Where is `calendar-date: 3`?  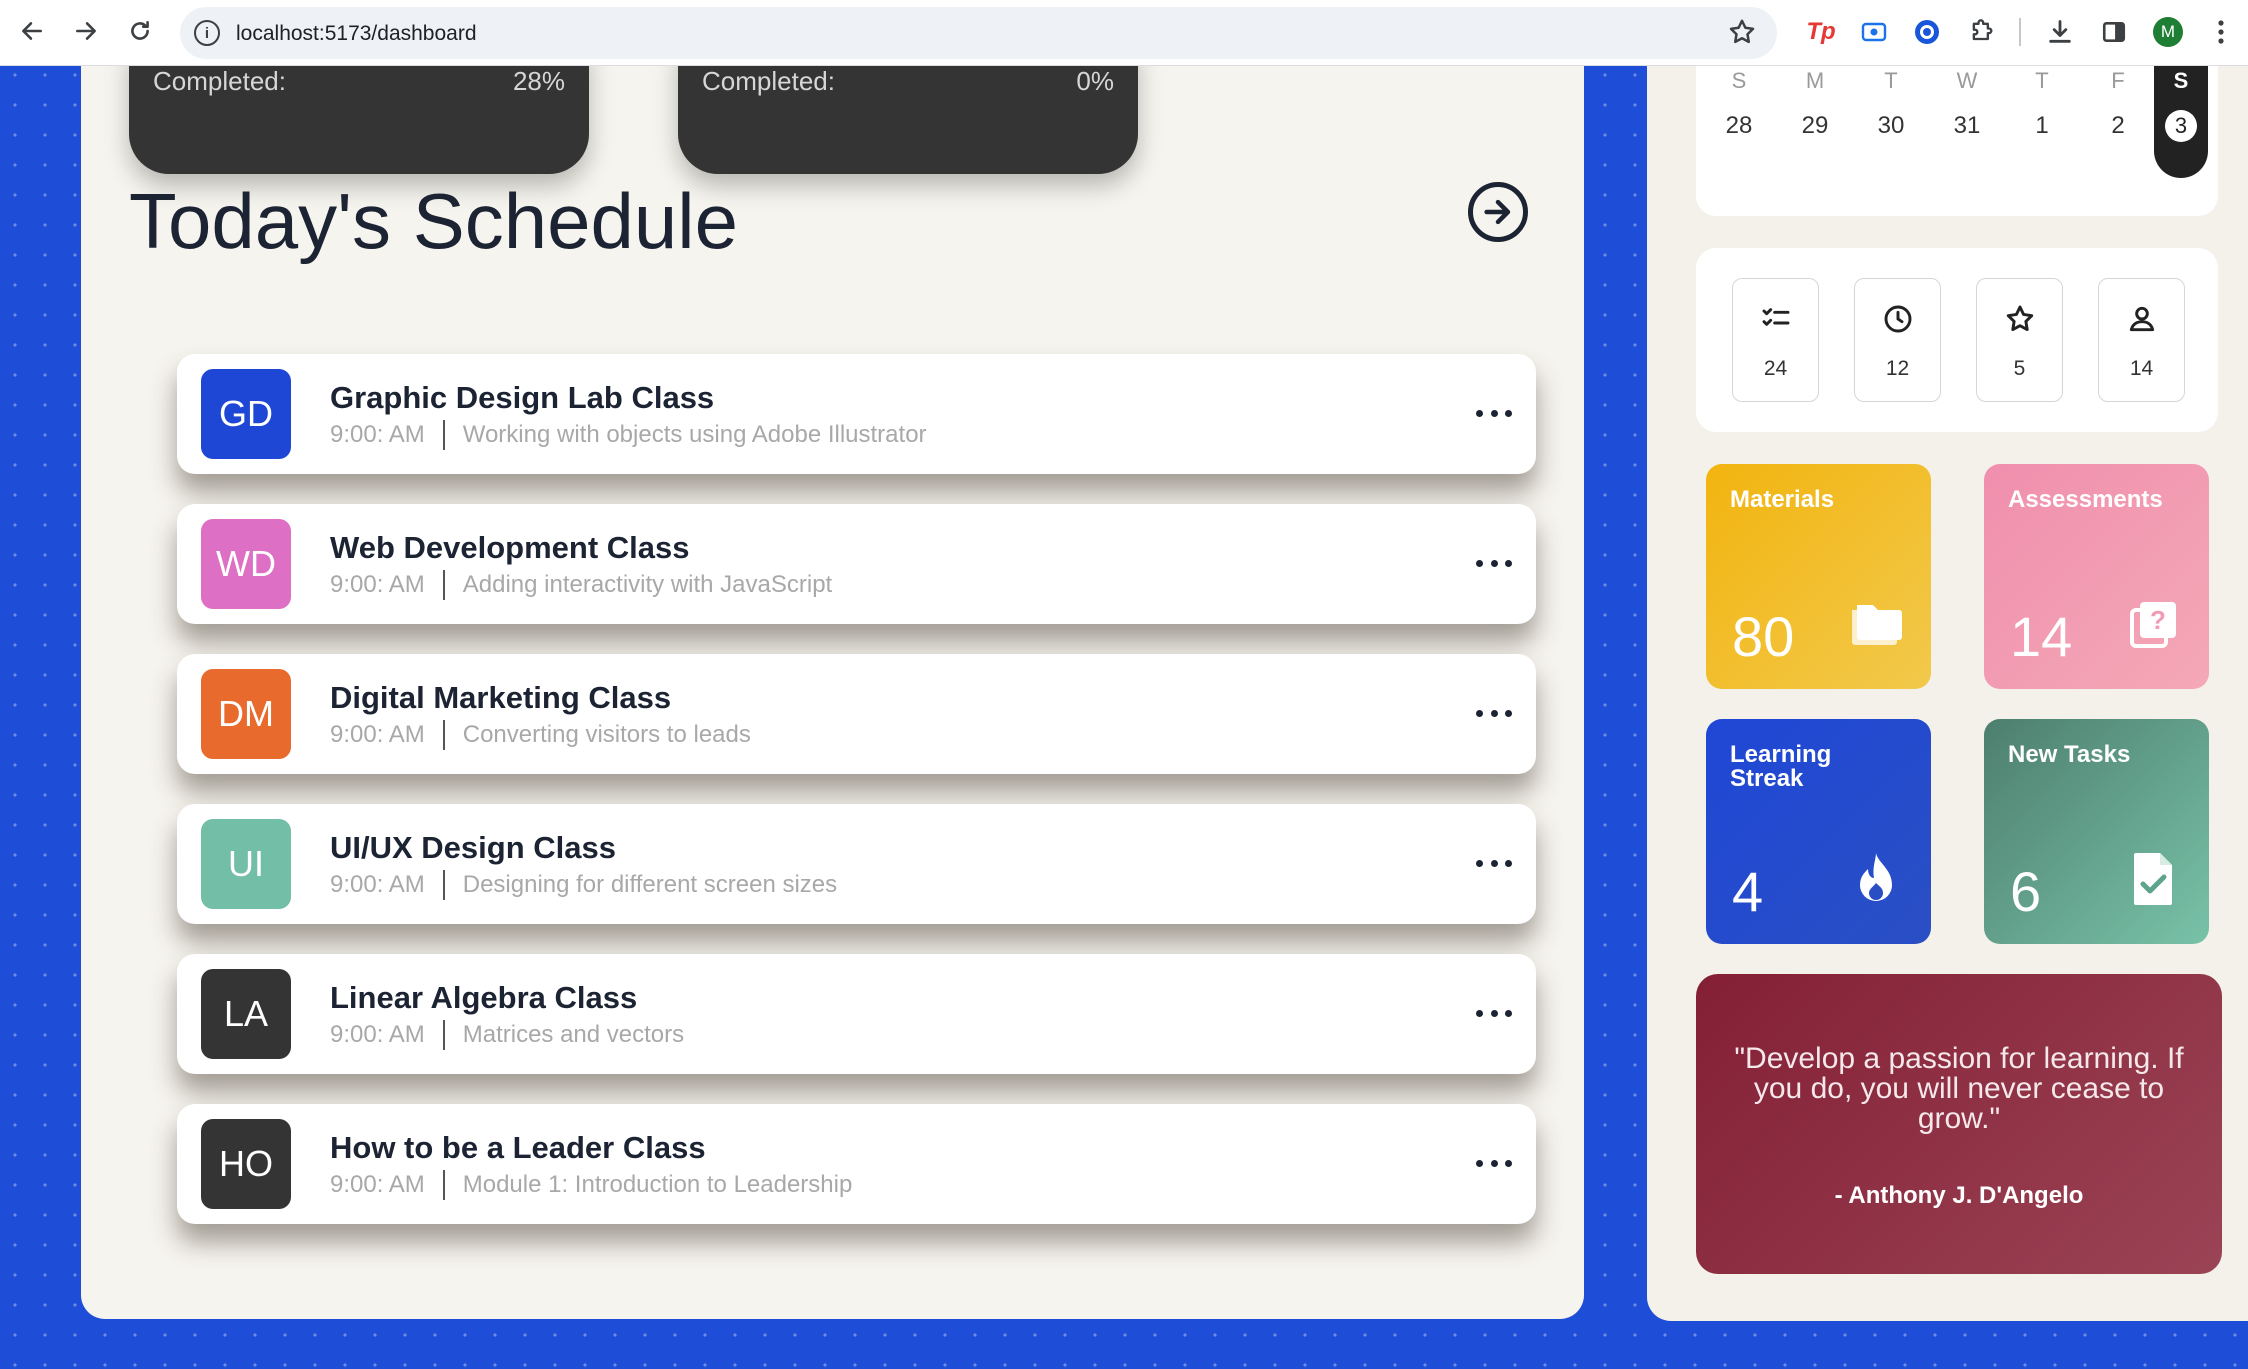
calendar-date: 3 is located at coordinates (2181, 126).